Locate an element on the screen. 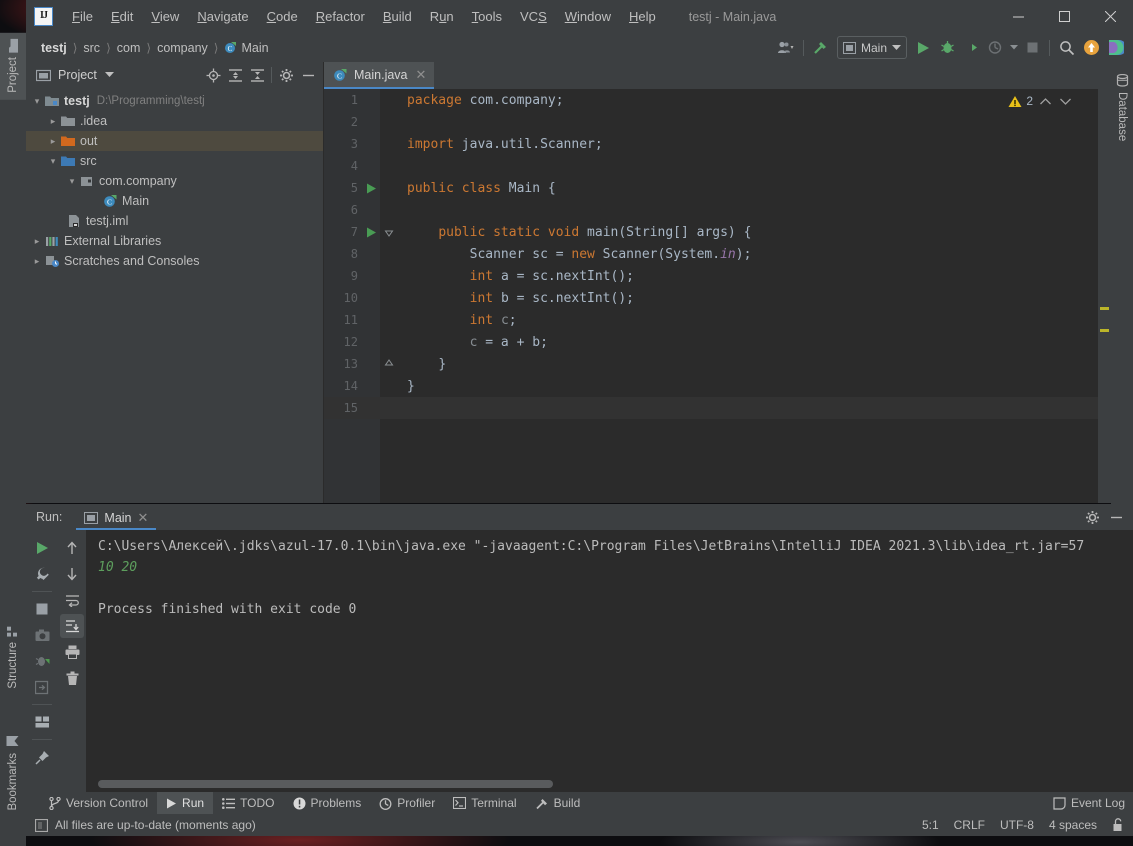  updates-icon is located at coordinates (1091, 48).